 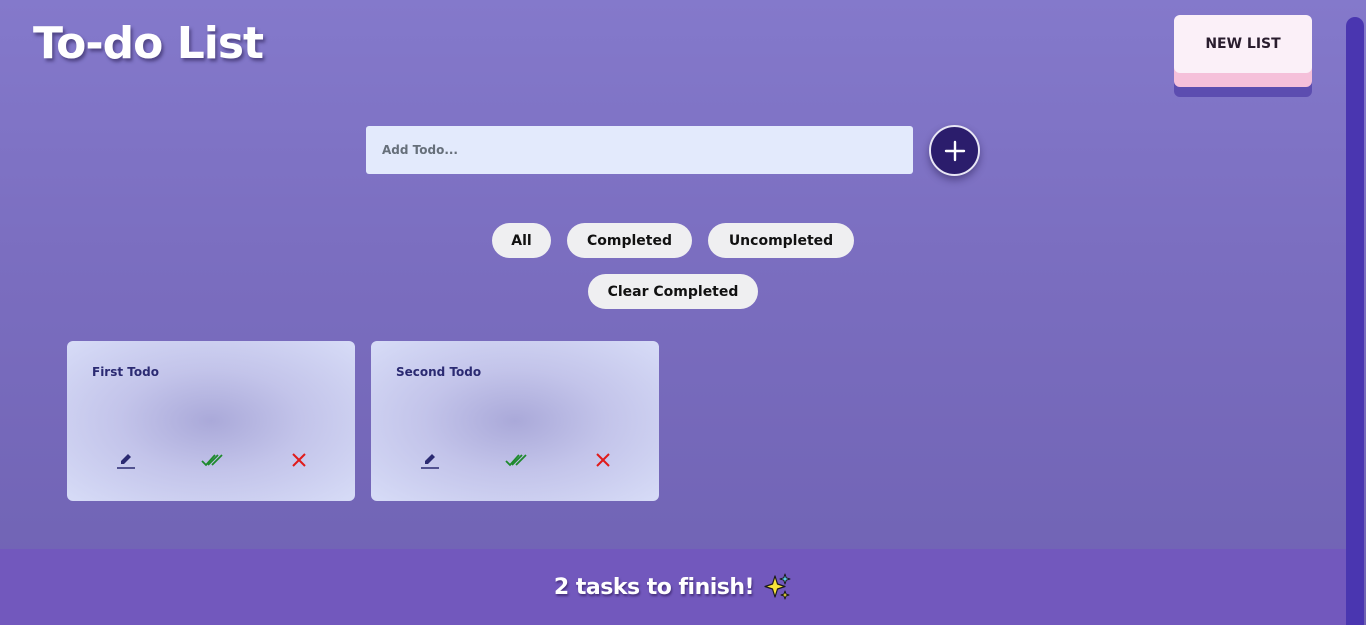 I want to click on new-list-button-wrapper: NEW LIST, so click(x=1243, y=56).